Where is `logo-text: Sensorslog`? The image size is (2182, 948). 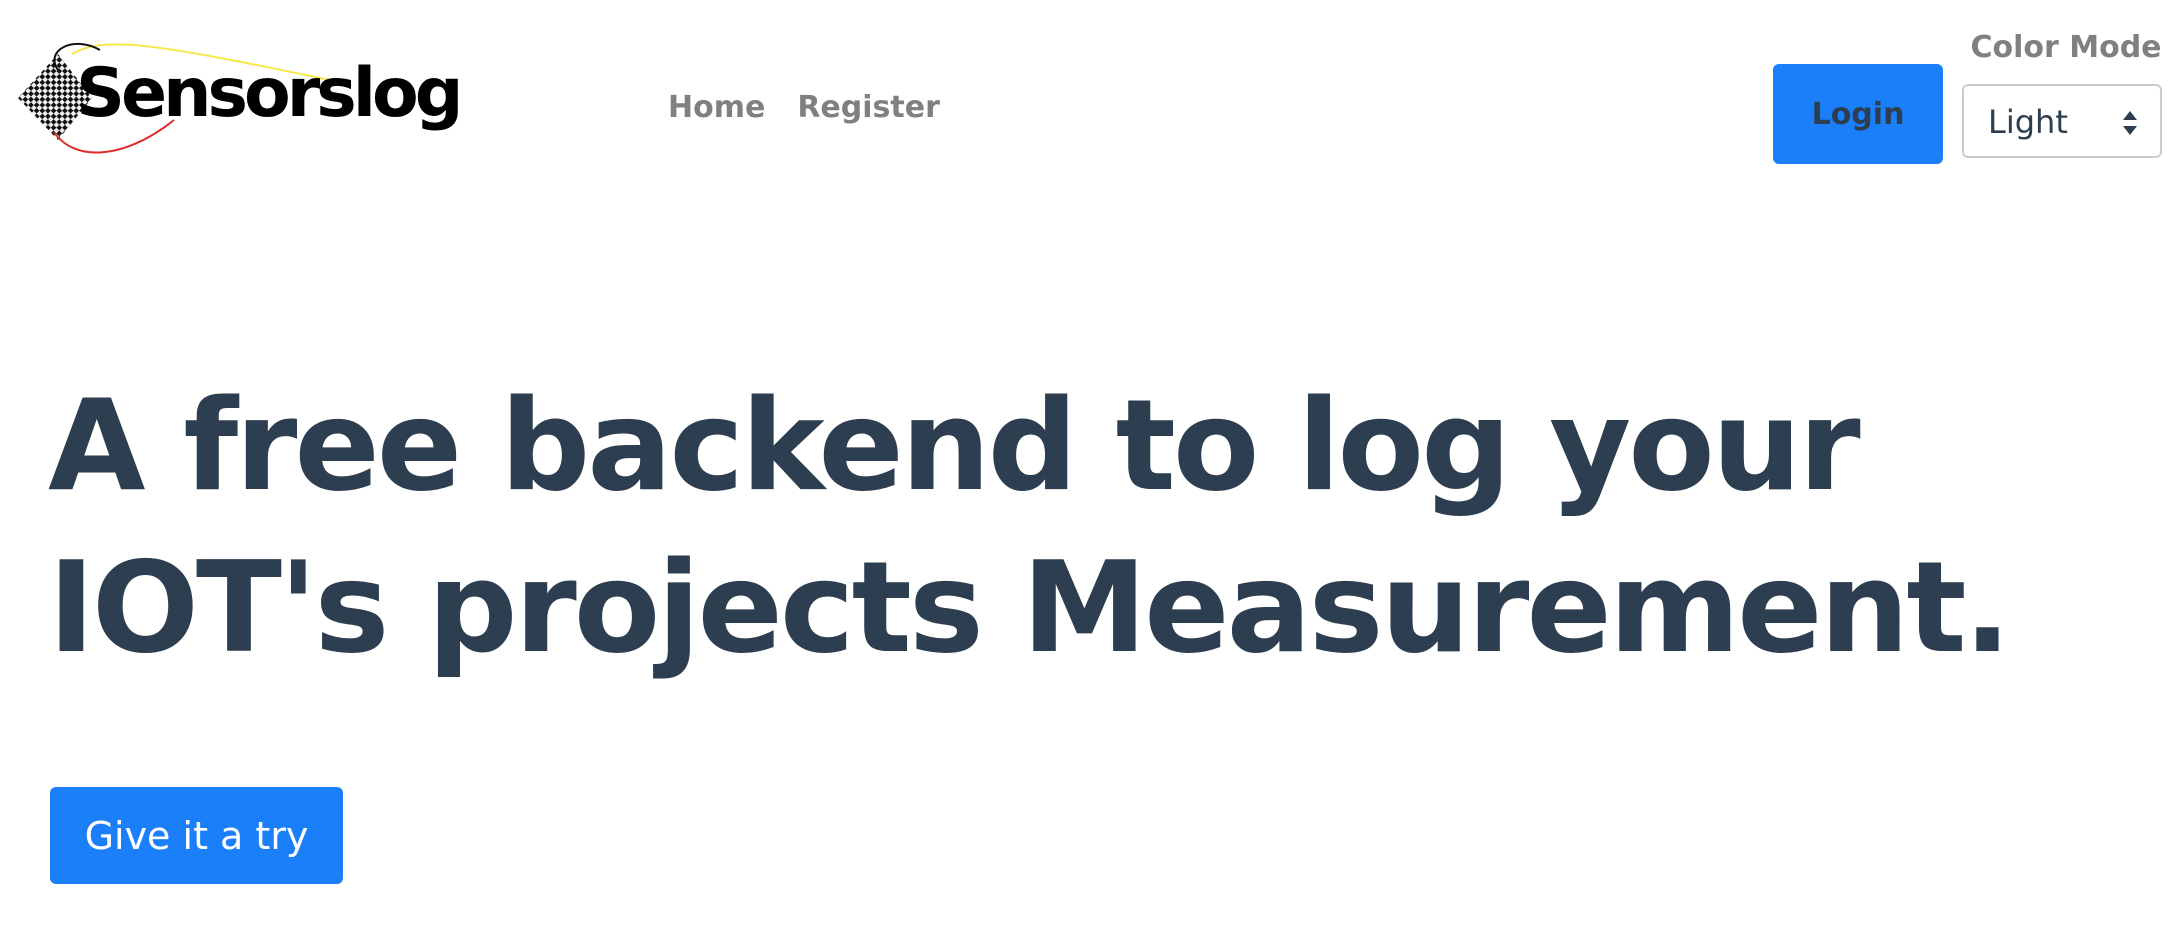
logo-text: Sensorslog is located at coordinates (269, 93).